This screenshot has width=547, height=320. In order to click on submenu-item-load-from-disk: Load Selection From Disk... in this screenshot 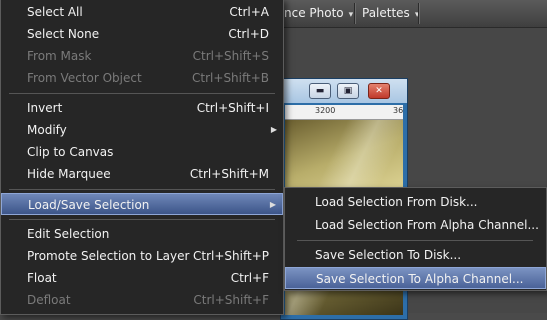, I will do `click(415, 202)`.